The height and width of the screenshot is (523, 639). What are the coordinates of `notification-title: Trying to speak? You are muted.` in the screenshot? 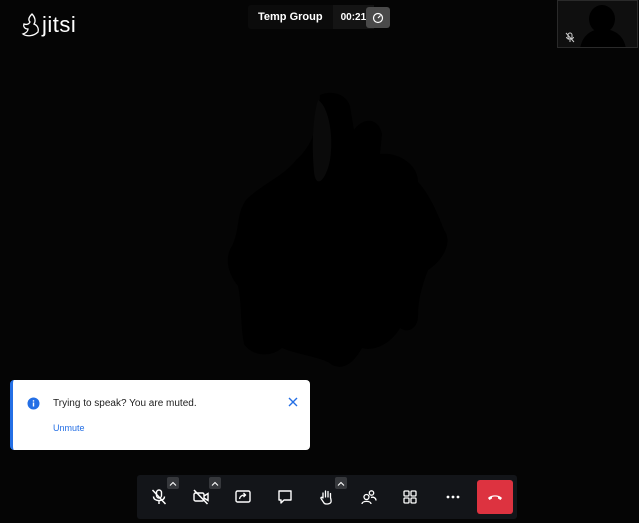 It's located at (125, 403).